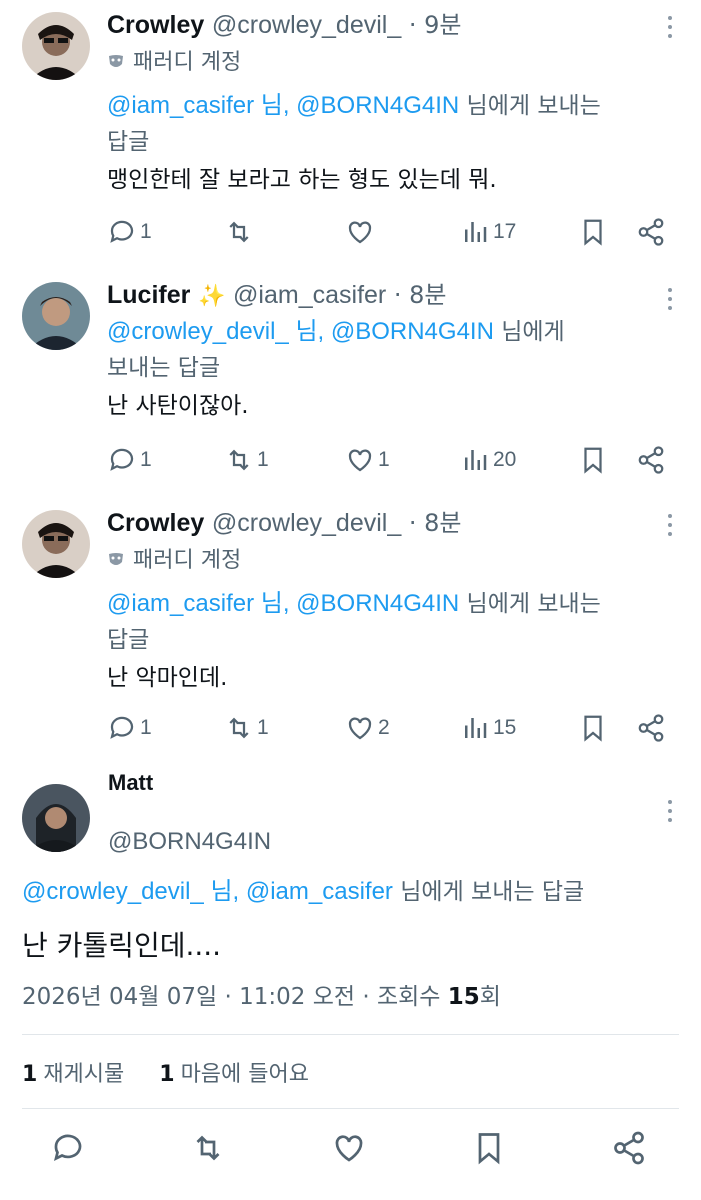  I want to click on engagement-stats: 1 재게시물 1 마음에 들어요, so click(165, 1075).